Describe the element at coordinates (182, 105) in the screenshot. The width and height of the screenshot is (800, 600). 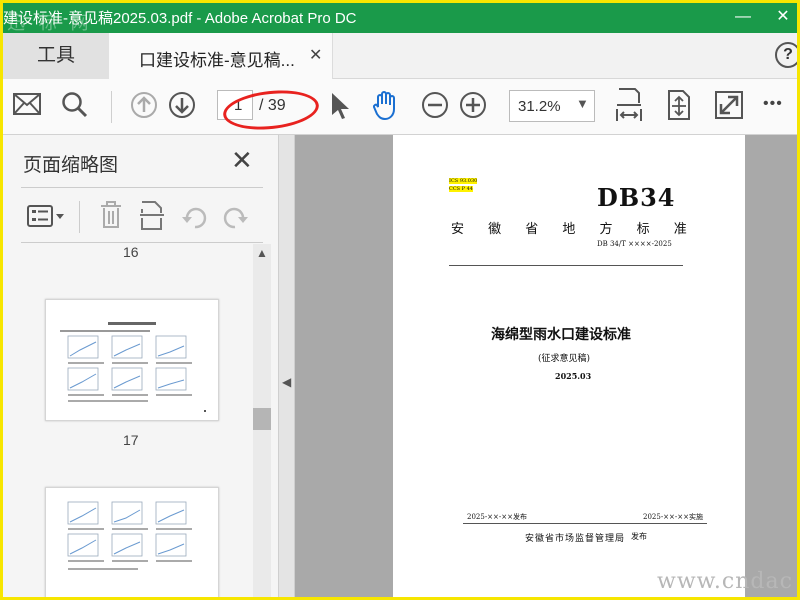
I see `next-page-icon` at that location.